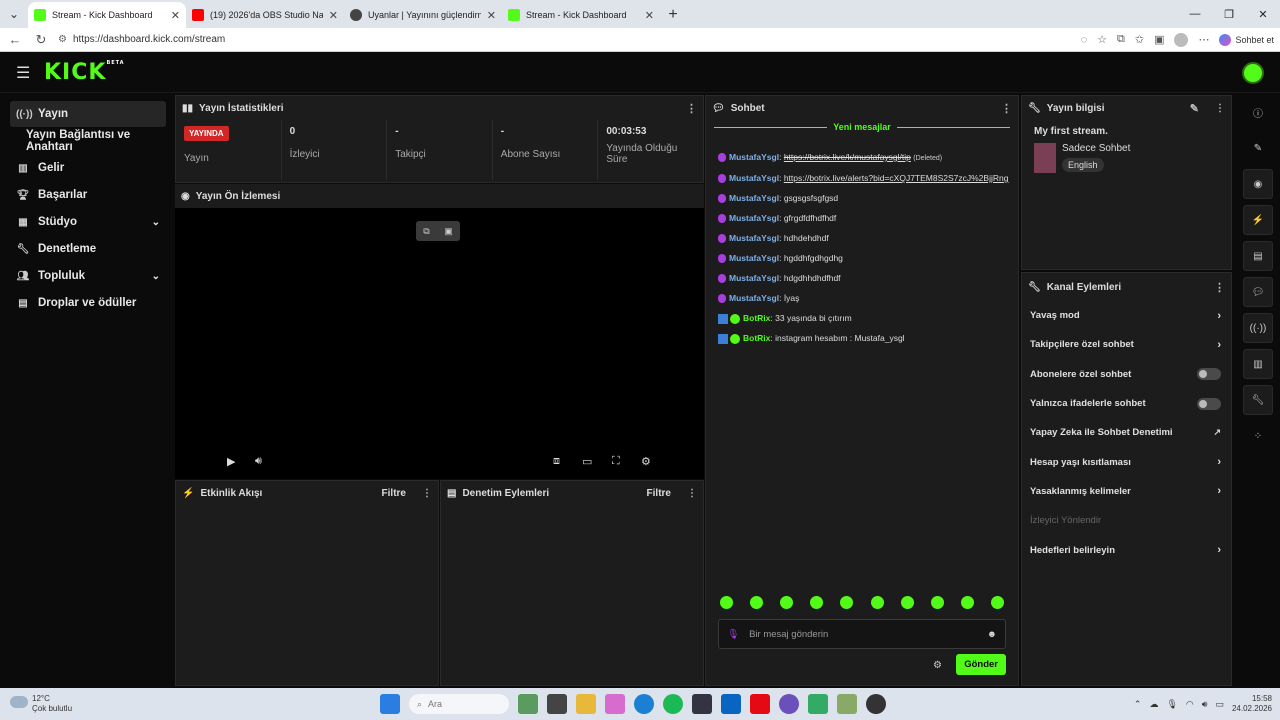 Image resolution: width=1280 pixels, height=720 pixels. I want to click on widget-icon, so click(528, 704).